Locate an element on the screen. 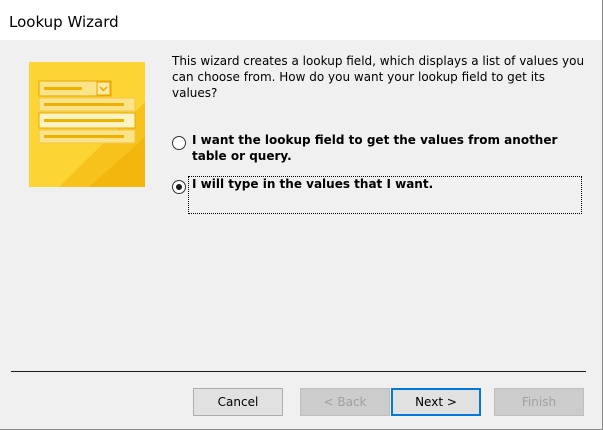 This screenshot has width=603, height=430. footer-divider is located at coordinates (298, 371).